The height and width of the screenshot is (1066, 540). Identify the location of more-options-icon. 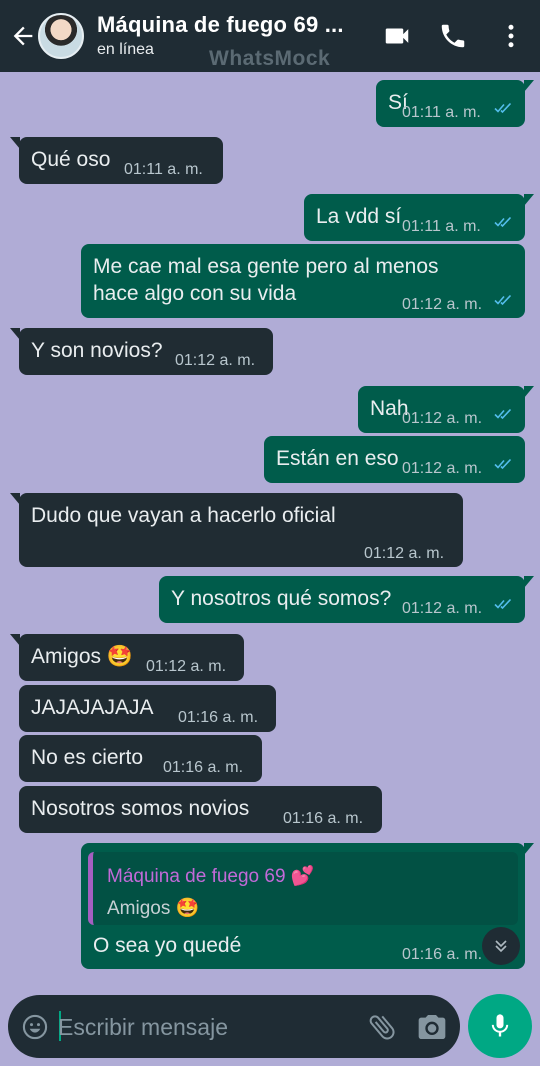
(511, 36).